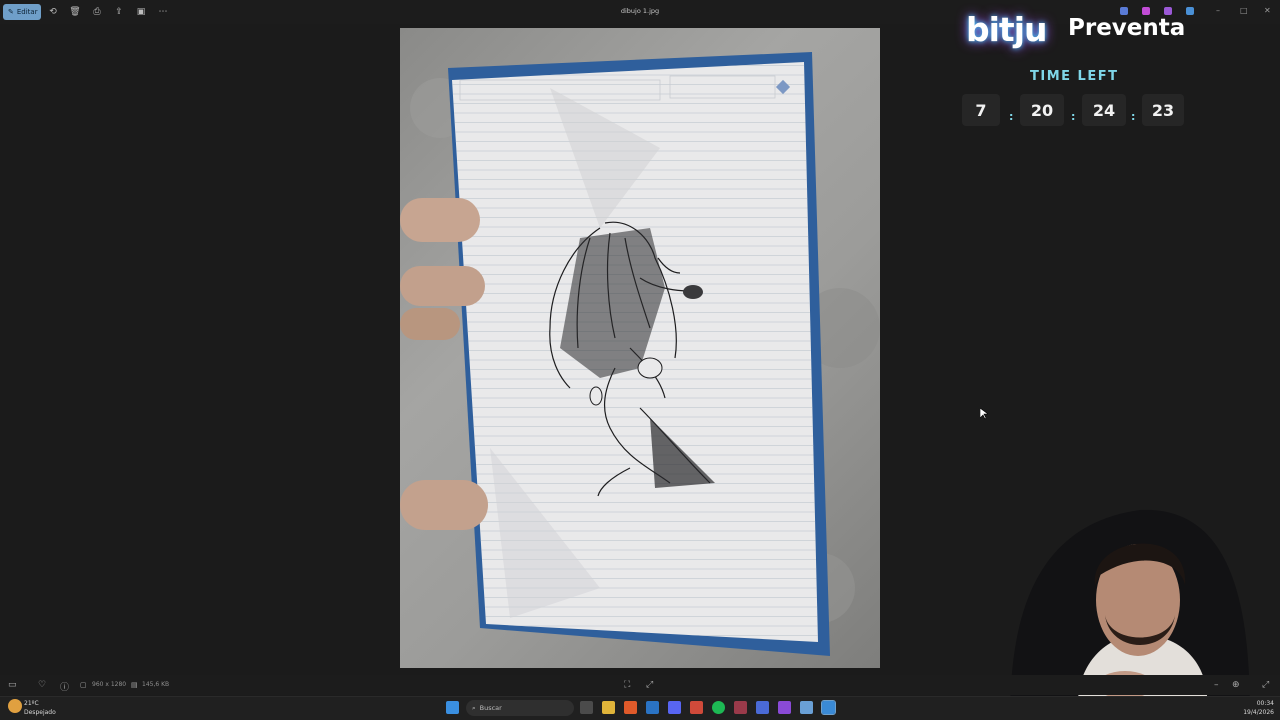 This screenshot has width=1280, height=720. I want to click on chrome-icon, so click(696, 707).